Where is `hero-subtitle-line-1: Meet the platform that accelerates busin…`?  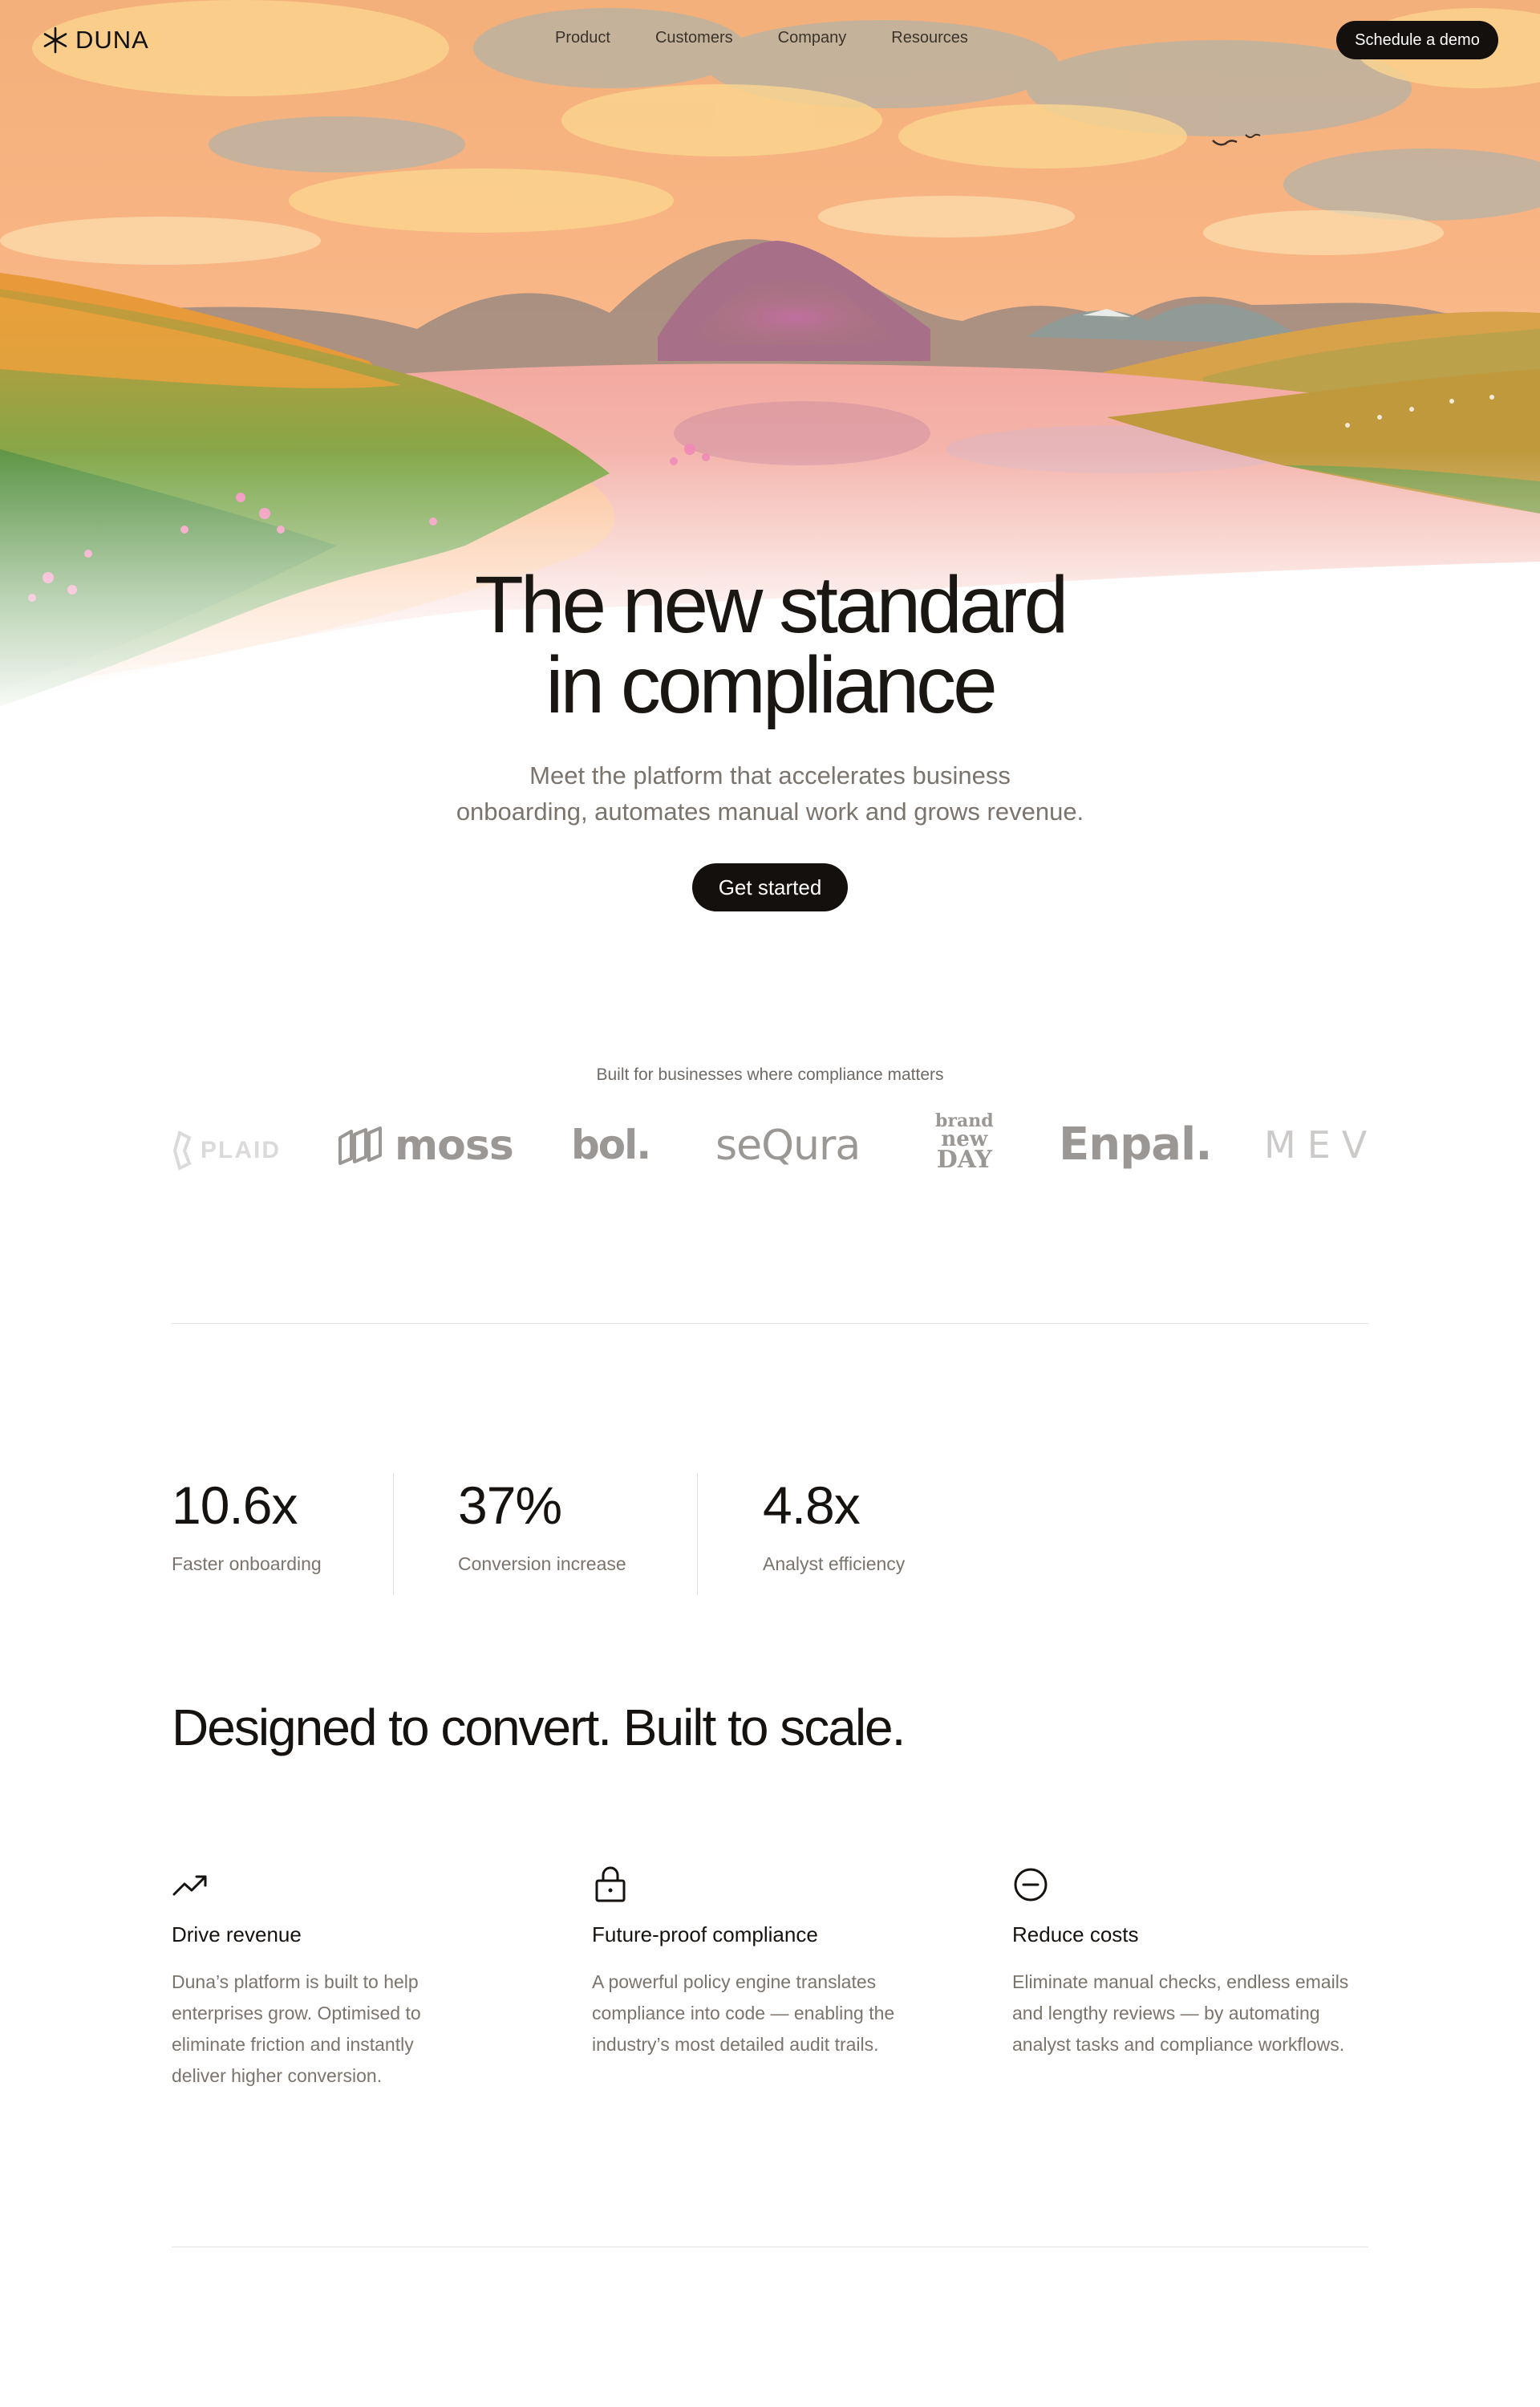
hero-subtitle-line-1: Meet the platform that accelerates busin… is located at coordinates (770, 775).